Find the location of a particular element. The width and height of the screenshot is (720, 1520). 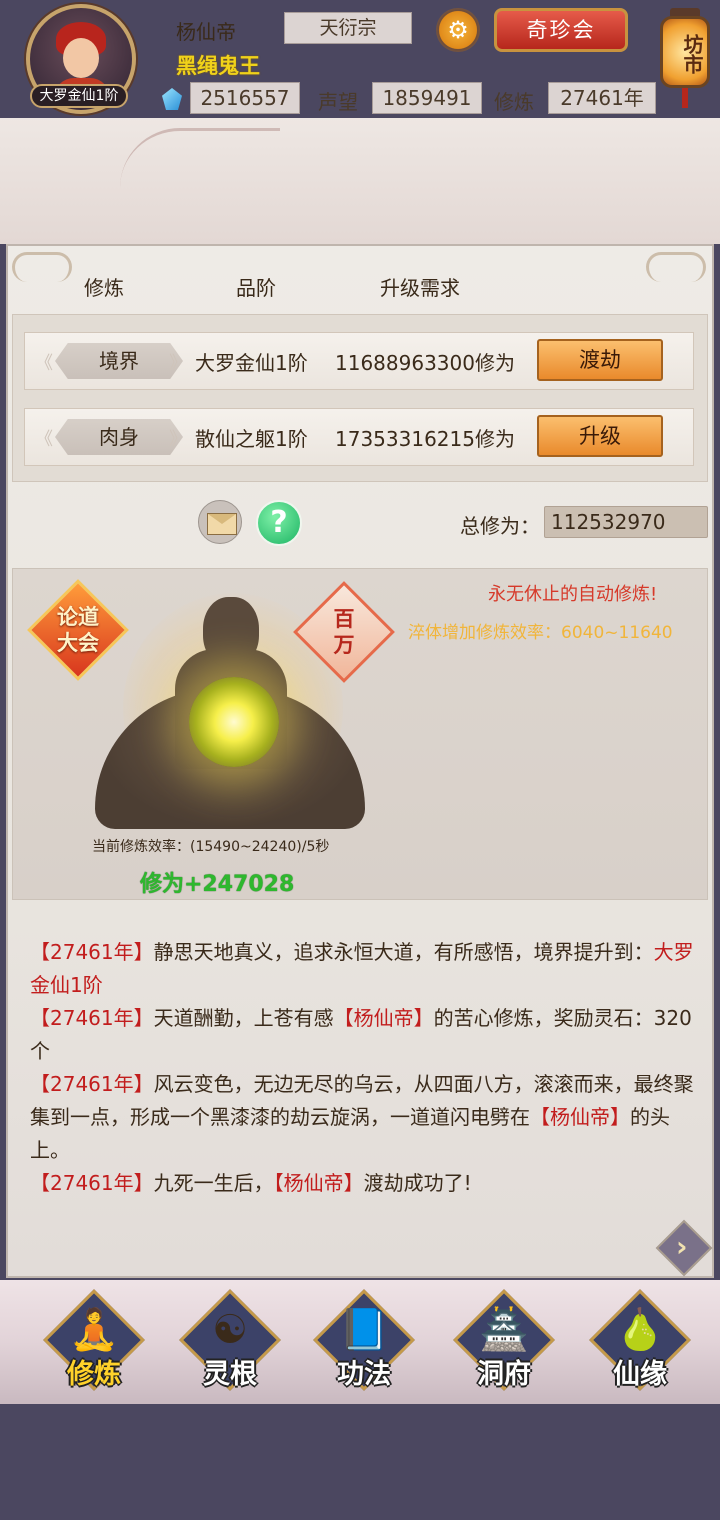

nav-spirit-root: ☯ 灵根 is located at coordinates (230, 1342).